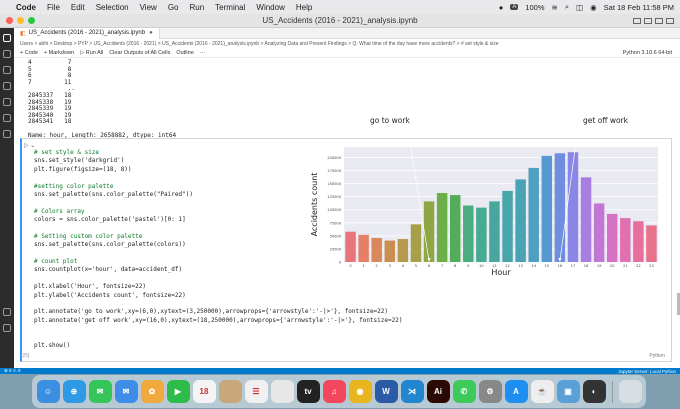  I want to click on x-tick-label: 22, so click(638, 266).